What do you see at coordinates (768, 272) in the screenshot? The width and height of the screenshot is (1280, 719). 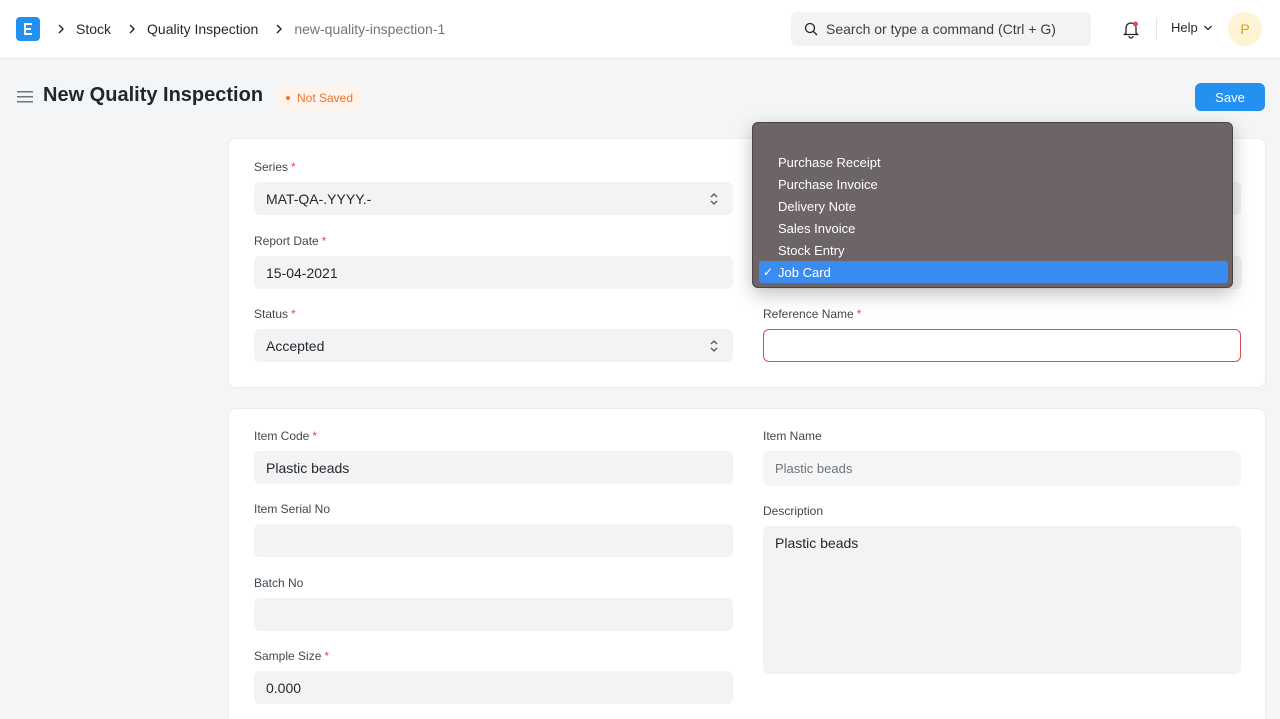 I see `checkmark-icon: ✓` at bounding box center [768, 272].